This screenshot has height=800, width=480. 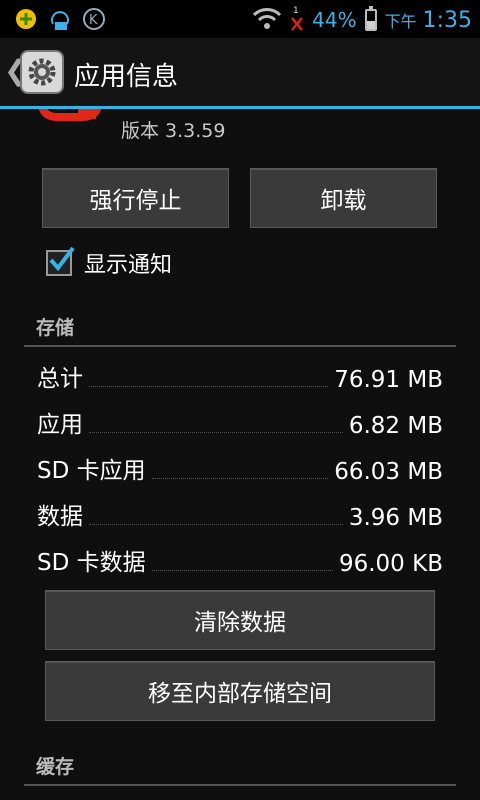 What do you see at coordinates (71, 122) in the screenshot?
I see `app-logo-icon` at bounding box center [71, 122].